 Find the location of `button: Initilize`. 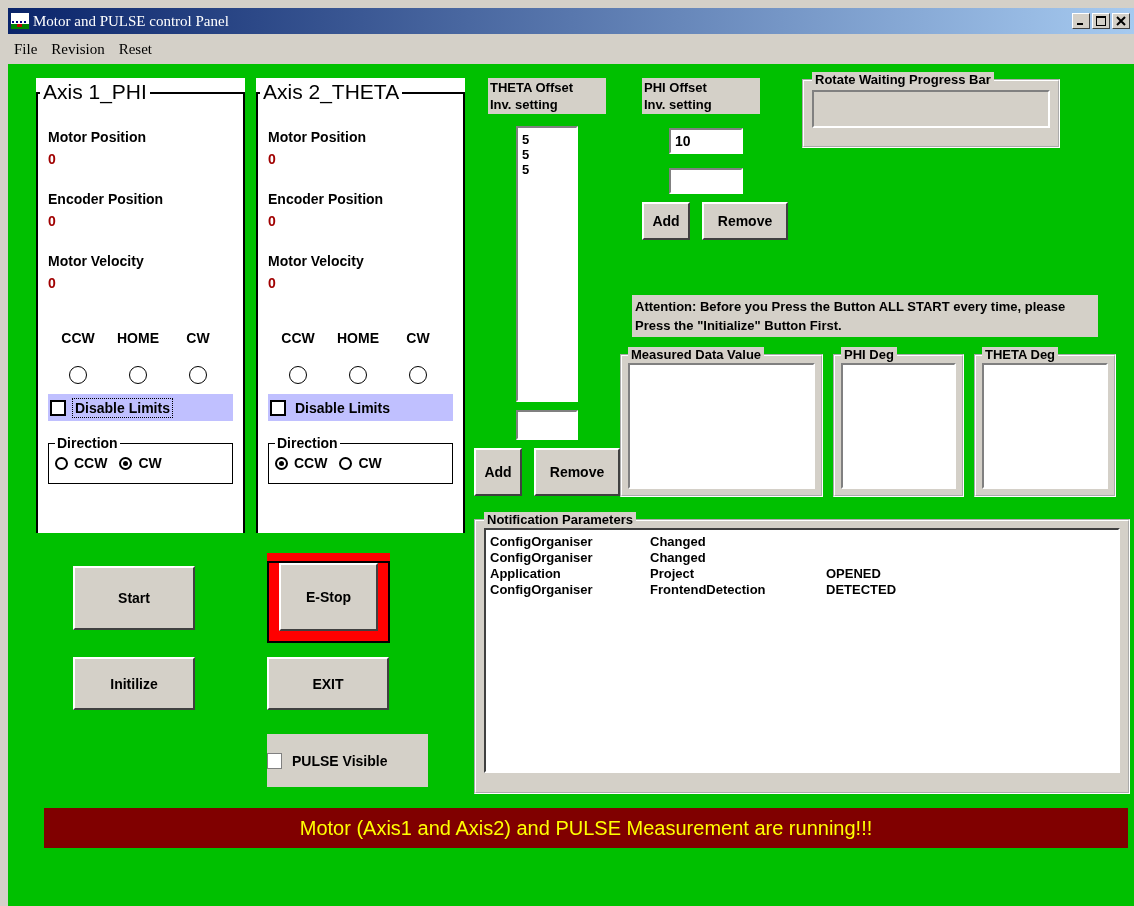

button: Initilize is located at coordinates (134, 683).